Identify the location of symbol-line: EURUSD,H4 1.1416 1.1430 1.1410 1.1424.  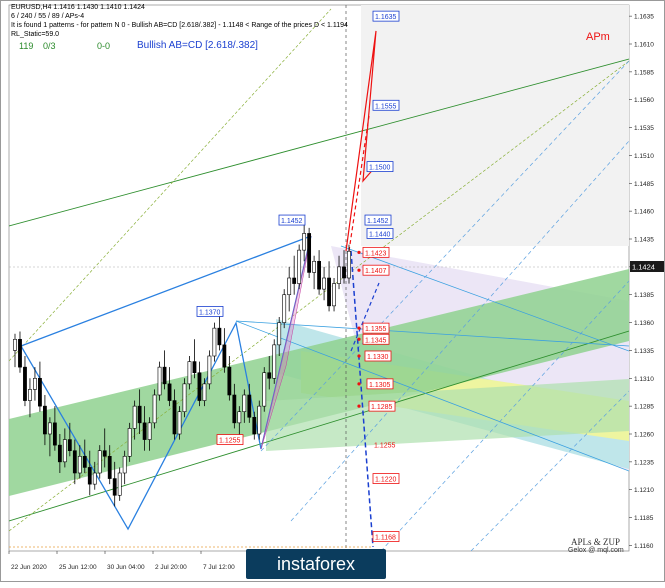
(78, 7).